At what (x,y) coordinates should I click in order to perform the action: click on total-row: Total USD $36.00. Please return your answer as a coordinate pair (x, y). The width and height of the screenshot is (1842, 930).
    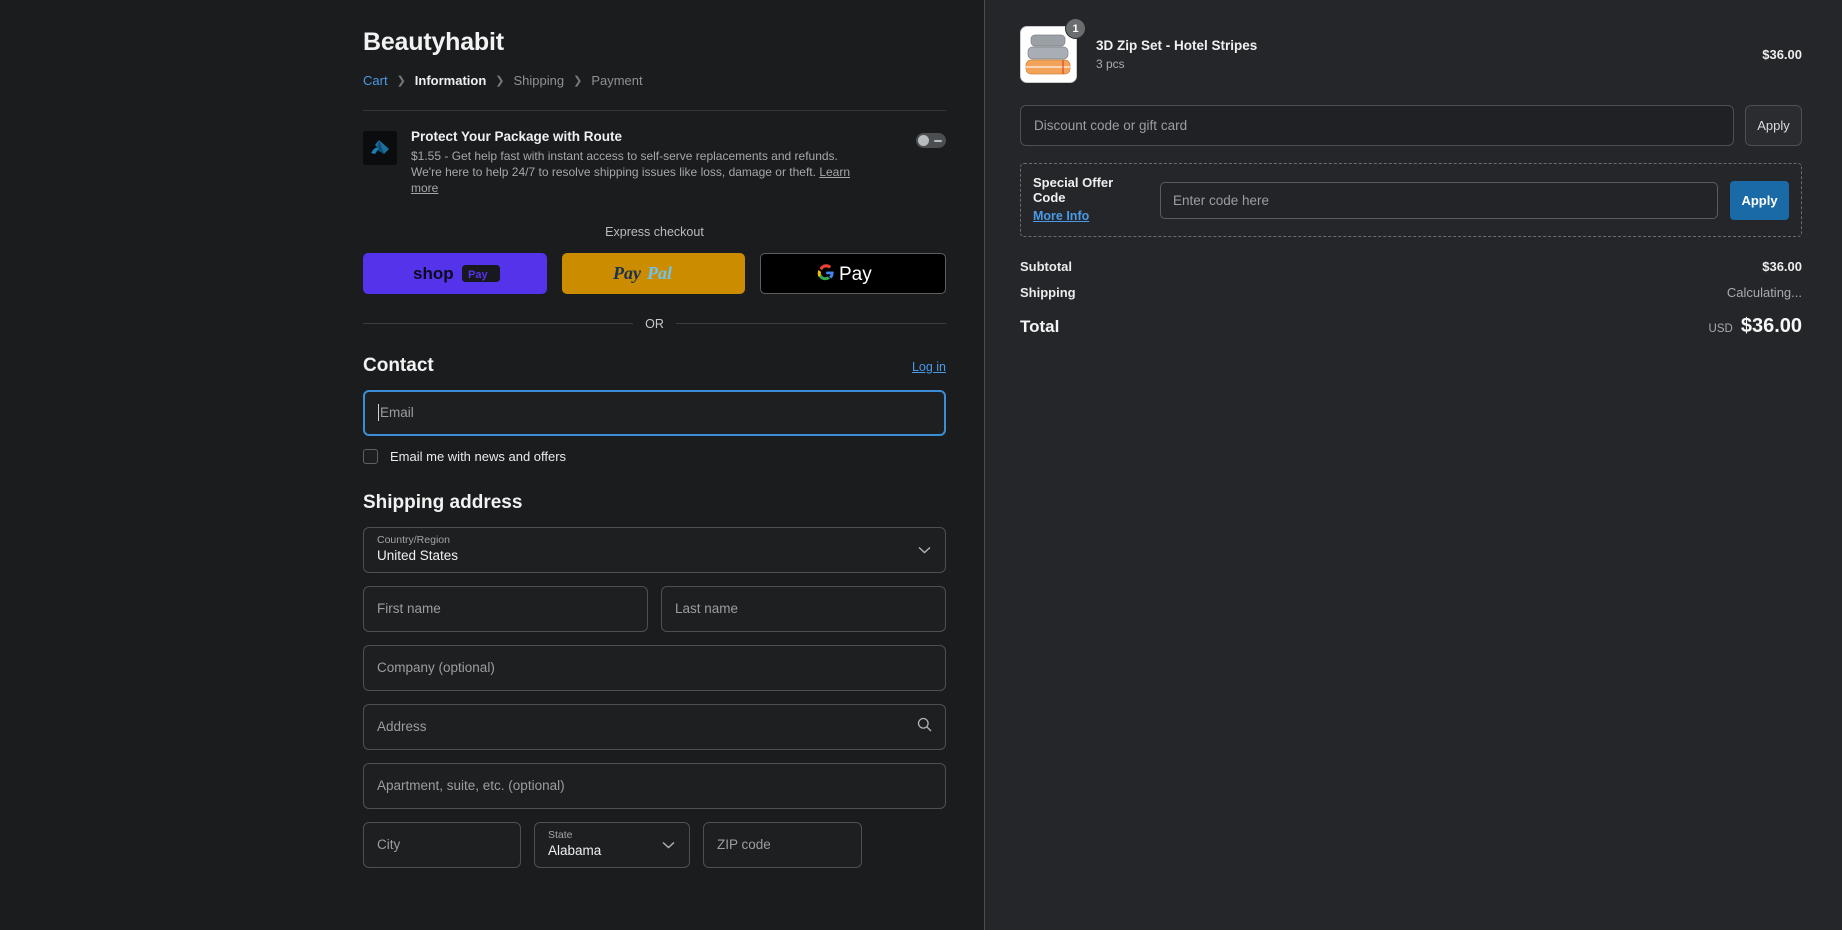
    Looking at the image, I should click on (1411, 326).